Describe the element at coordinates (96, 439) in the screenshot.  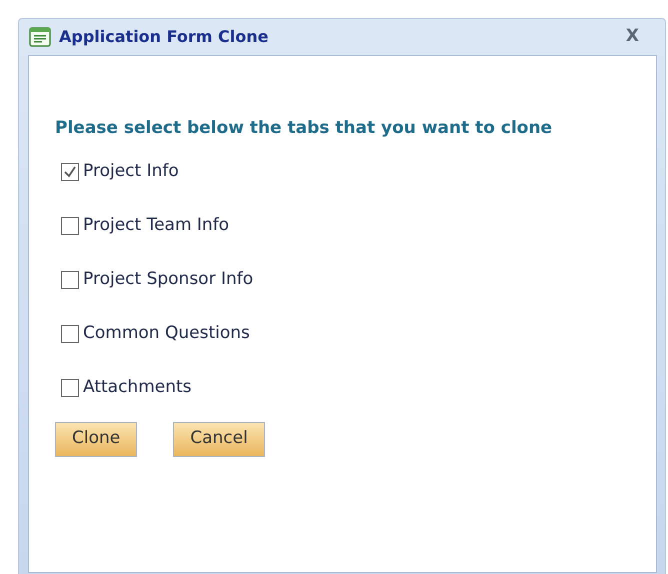
I see `action-button: Clone` at that location.